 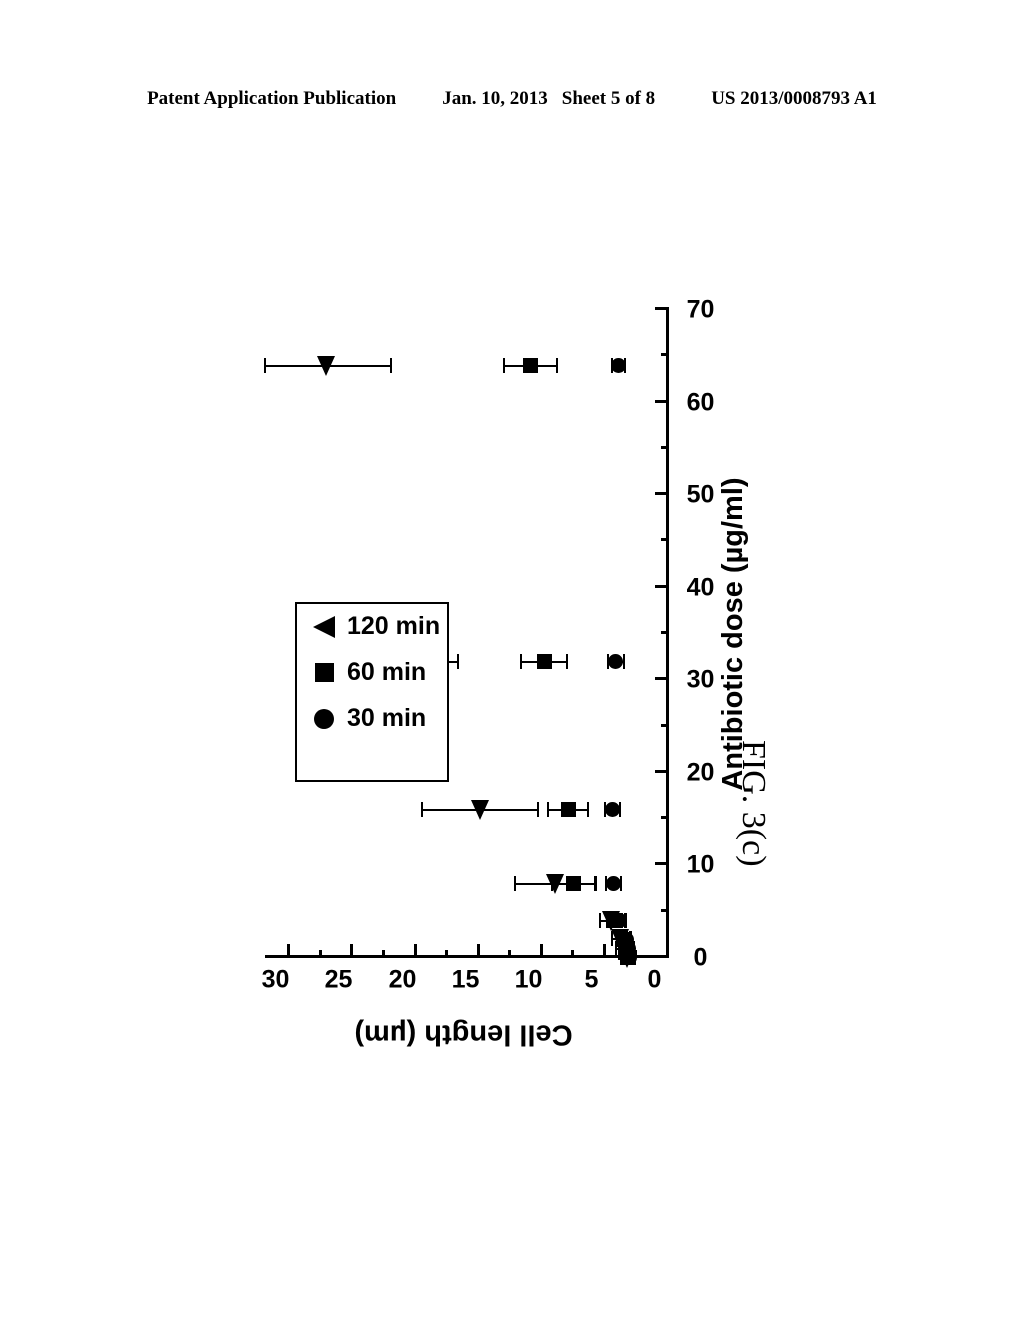 What do you see at coordinates (387, 718) in the screenshot?
I see `legend-label-30-min: 30 min` at bounding box center [387, 718].